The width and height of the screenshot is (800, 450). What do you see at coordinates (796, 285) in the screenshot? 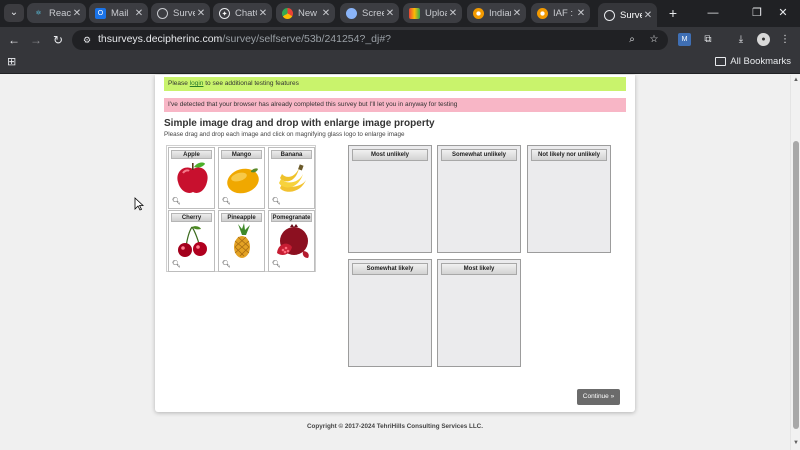
I see `scrollbar-thumb` at bounding box center [796, 285].